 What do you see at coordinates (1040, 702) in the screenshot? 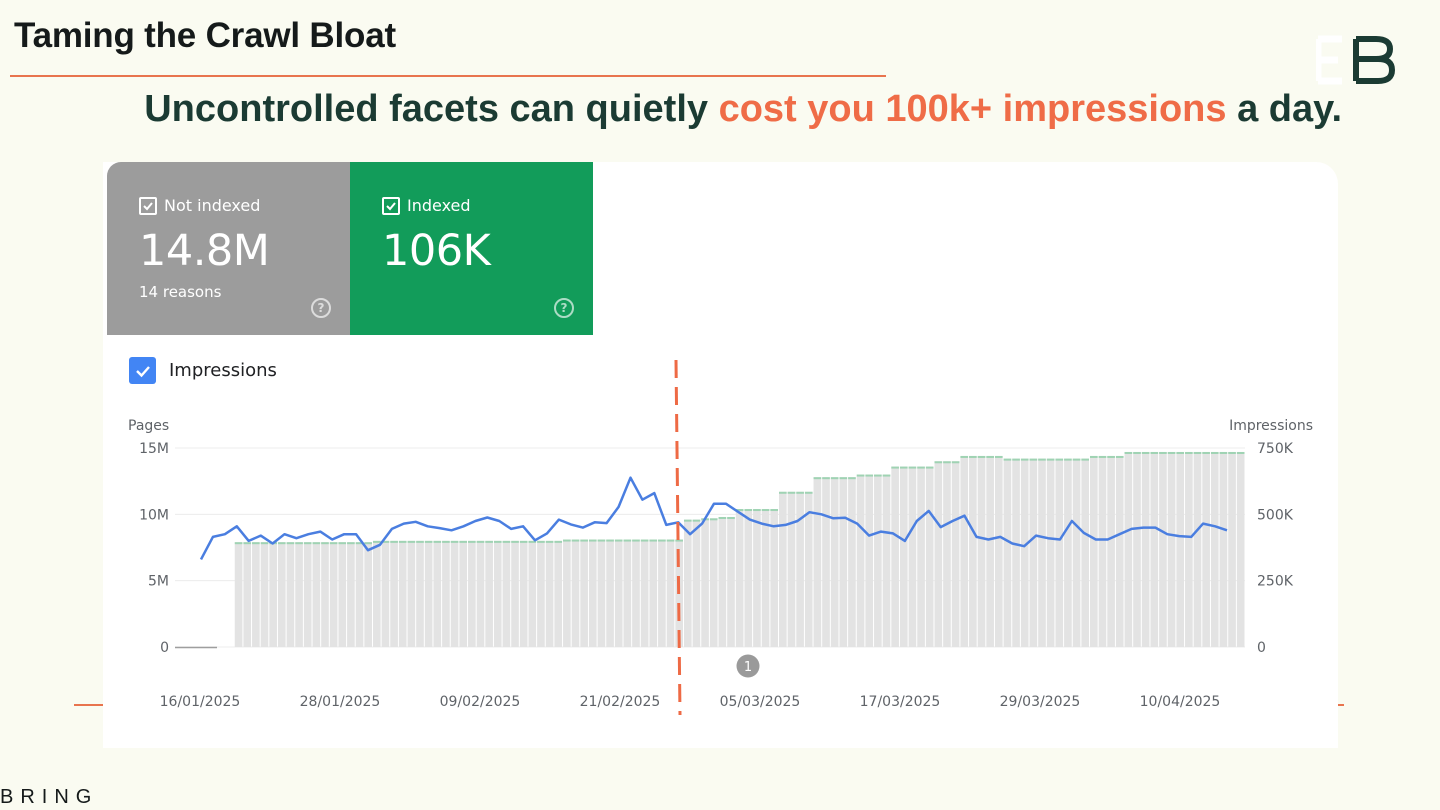
I see `x-tick-label: 29/03/2025` at bounding box center [1040, 702].